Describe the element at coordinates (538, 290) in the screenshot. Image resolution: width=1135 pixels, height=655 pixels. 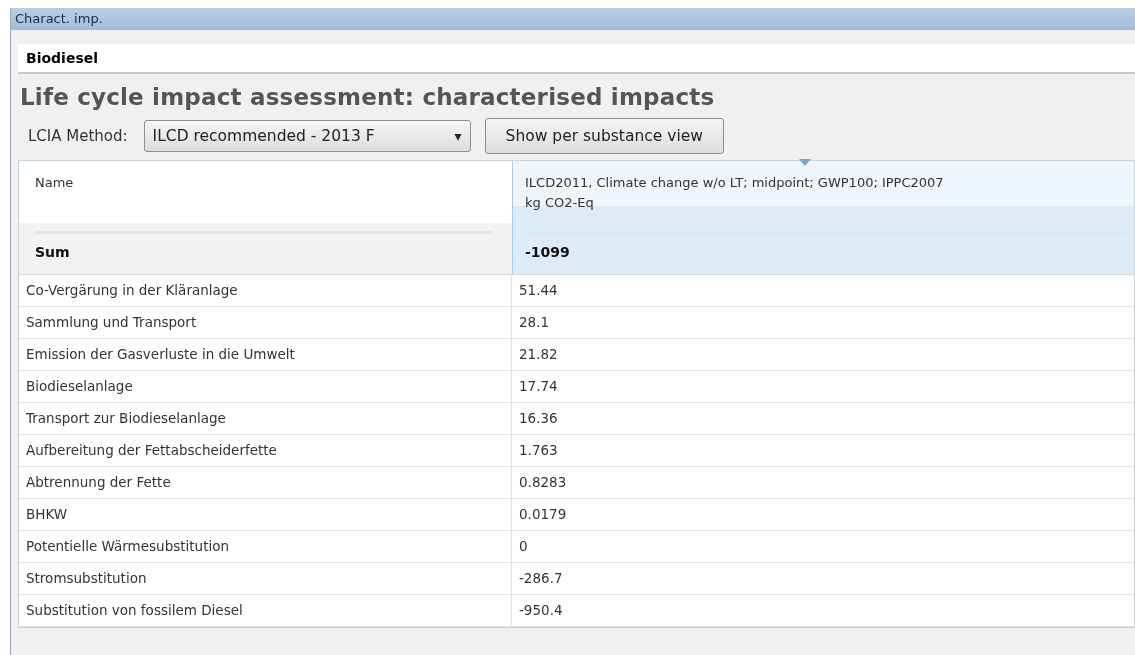
I see `table-cell-text: 51.44` at that location.